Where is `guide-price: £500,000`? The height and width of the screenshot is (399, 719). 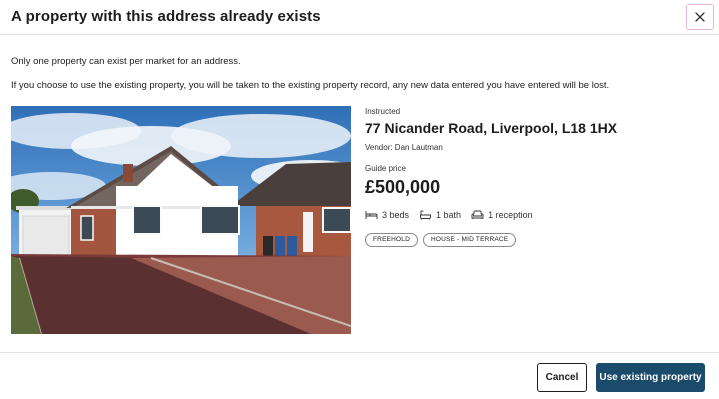 guide-price: £500,000 is located at coordinates (403, 187).